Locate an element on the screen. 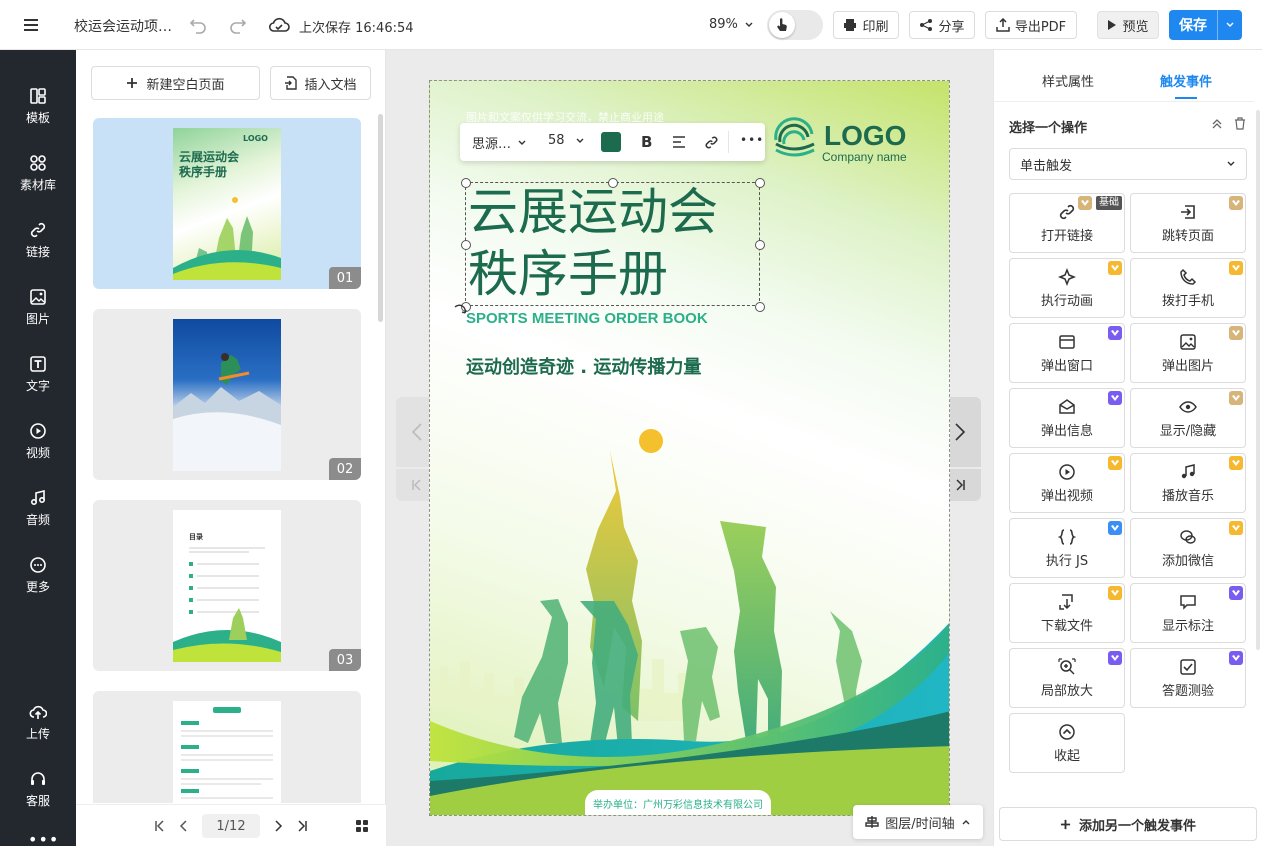 This screenshot has width=1262, height=849. nav-upload: 上传 is located at coordinates (38, 722).